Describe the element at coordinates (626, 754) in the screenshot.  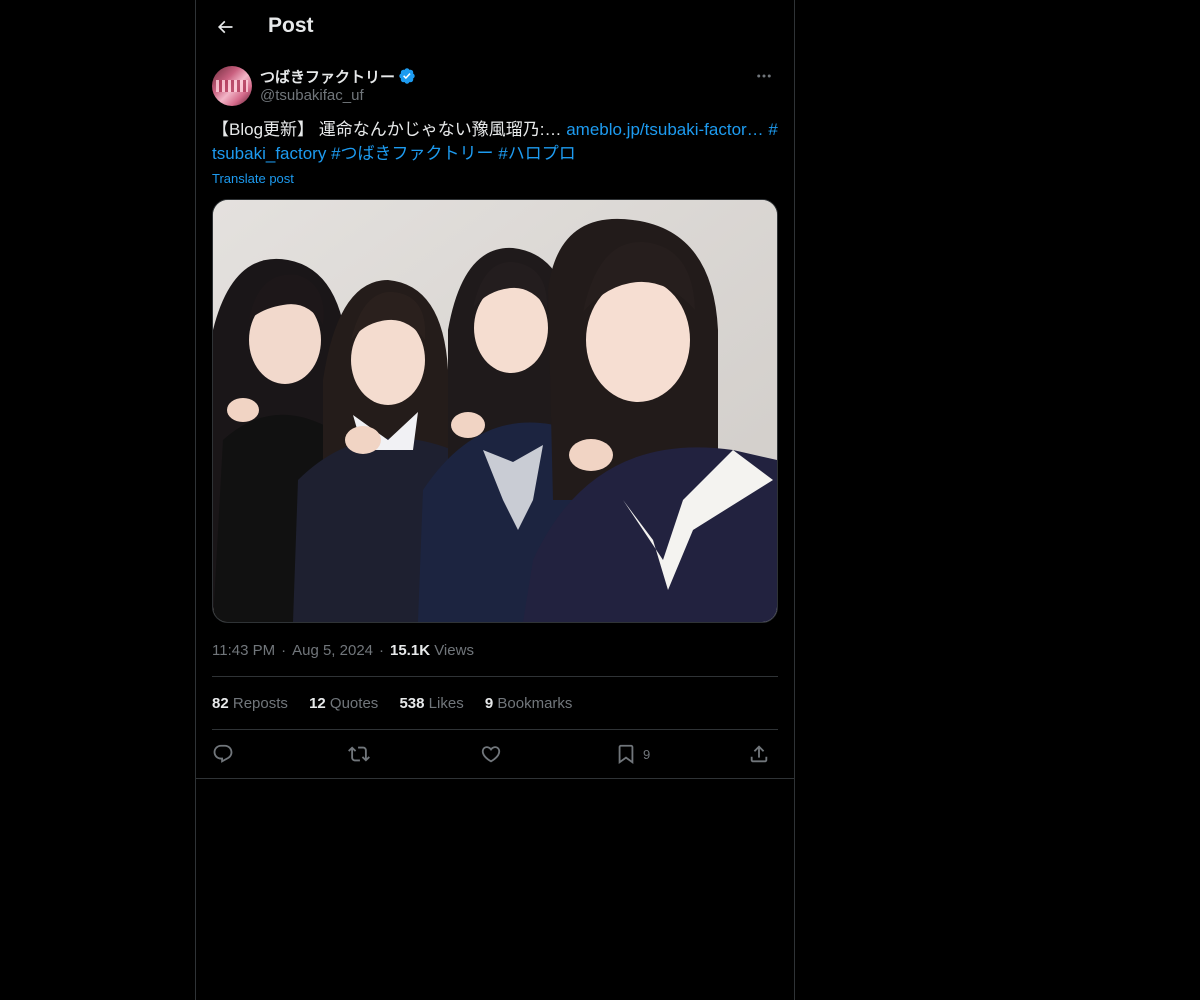
I see `bookmark-icon` at that location.